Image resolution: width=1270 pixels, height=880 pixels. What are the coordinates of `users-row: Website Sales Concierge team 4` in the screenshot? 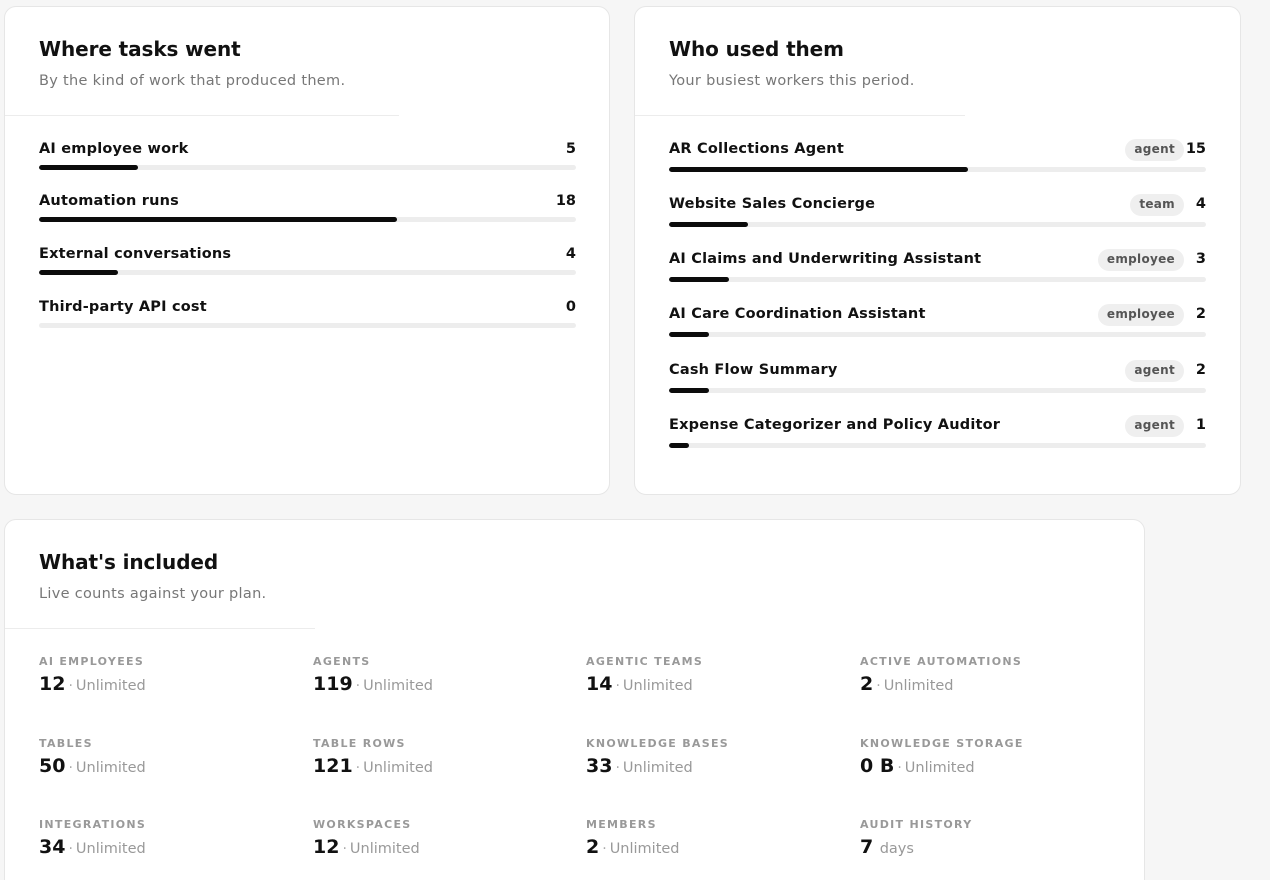 It's located at (937, 210).